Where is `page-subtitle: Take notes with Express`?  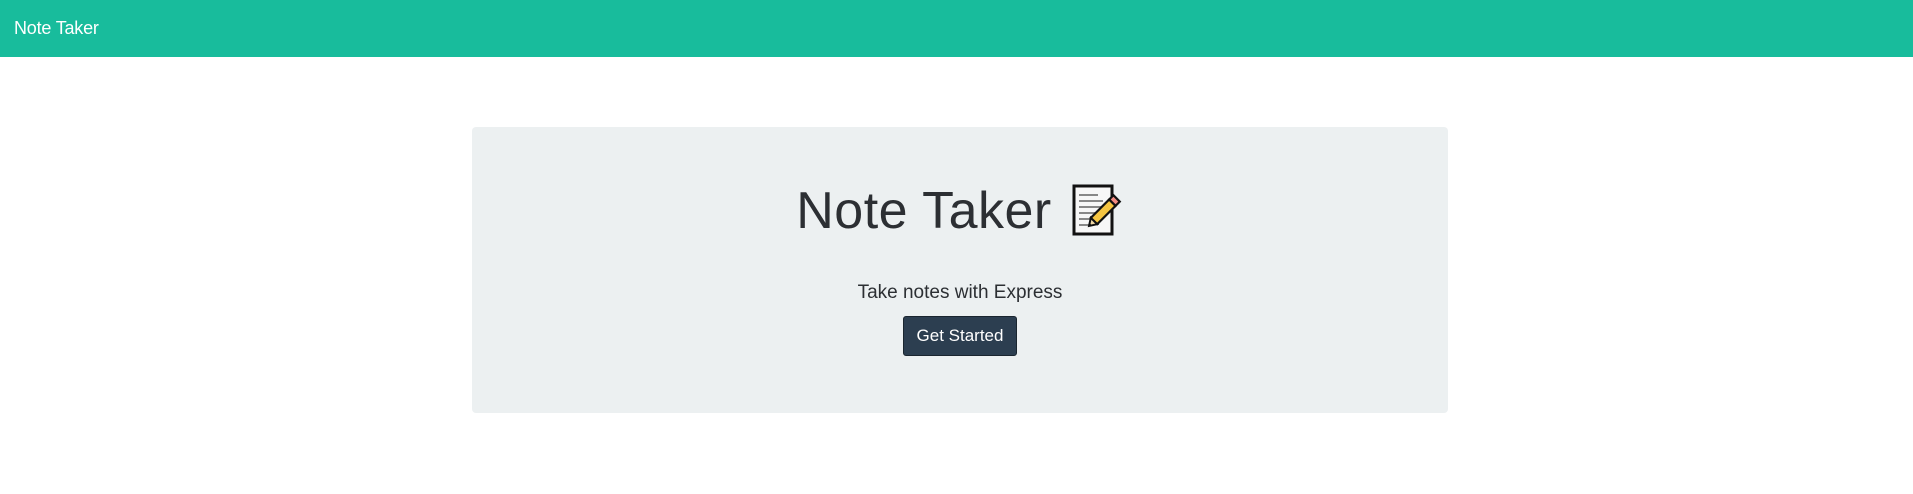
page-subtitle: Take notes with Express is located at coordinates (960, 292).